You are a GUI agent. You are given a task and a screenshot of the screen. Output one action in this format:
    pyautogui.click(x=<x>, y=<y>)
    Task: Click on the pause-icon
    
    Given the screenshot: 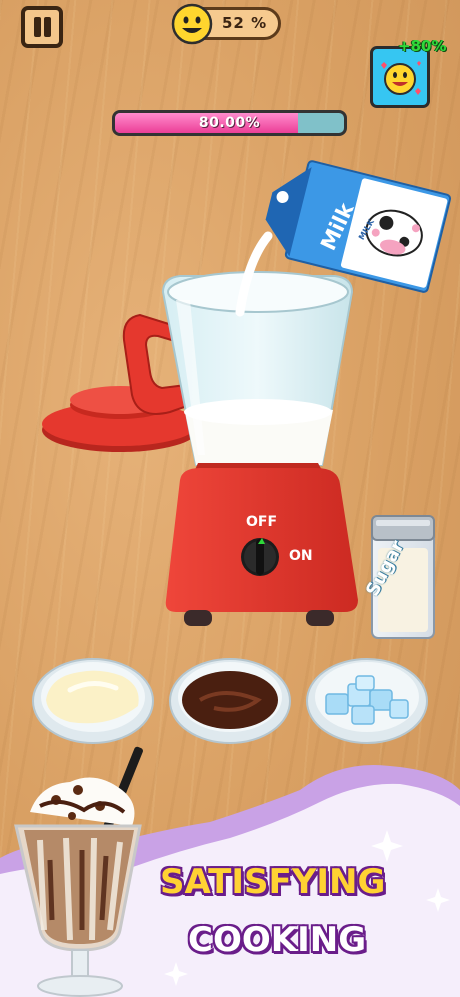 What is the action you would take?
    pyautogui.click(x=37, y=27)
    